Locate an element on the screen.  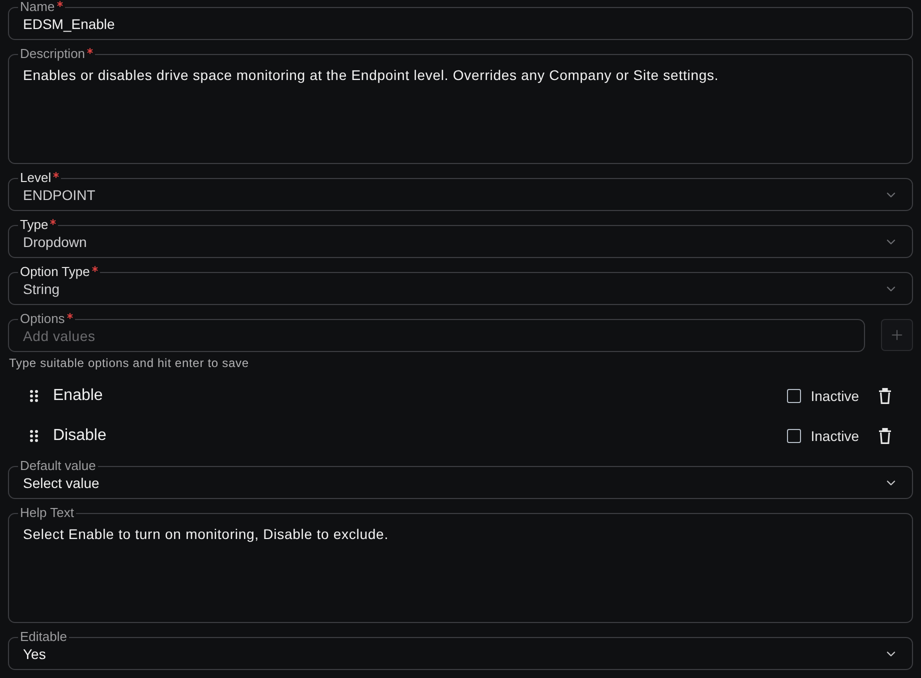
text-field: Name EDSM_Enable is located at coordinates (460, 20).